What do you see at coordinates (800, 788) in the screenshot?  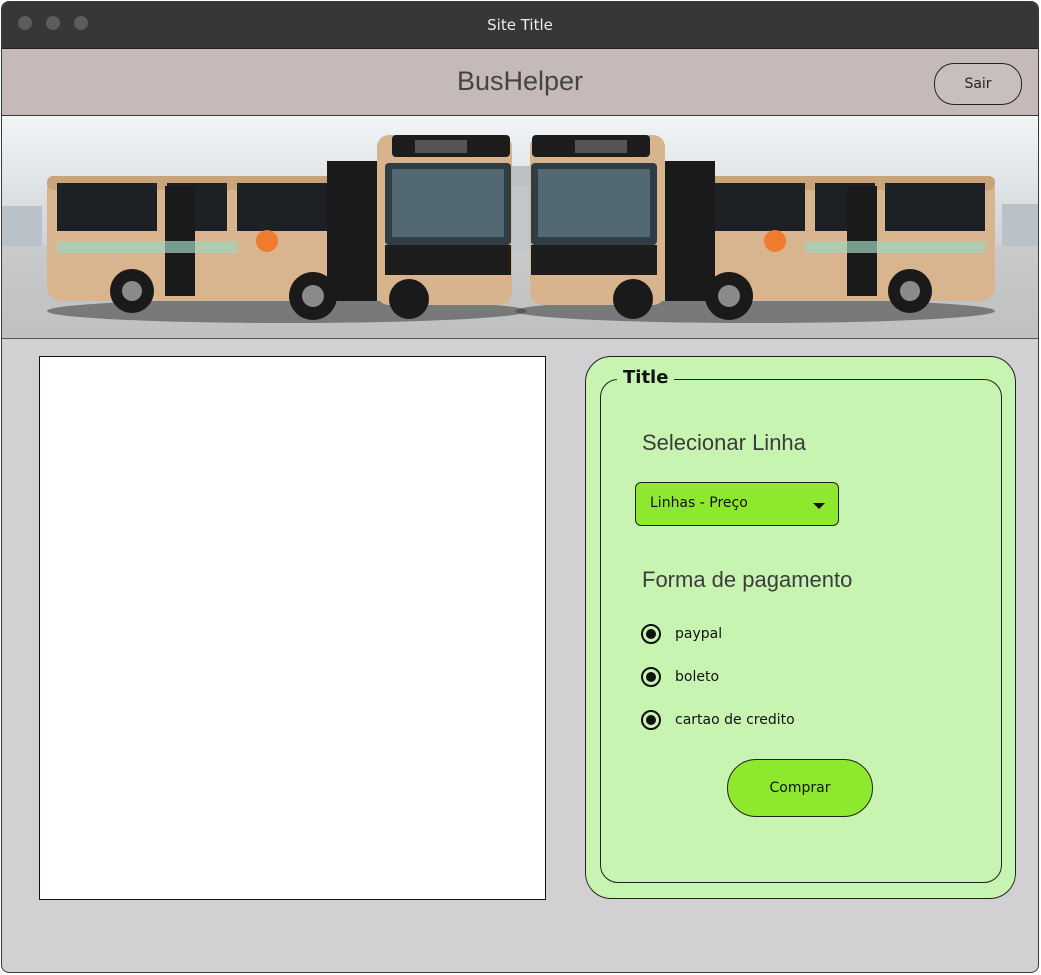 I see `buy-button: Comprar` at bounding box center [800, 788].